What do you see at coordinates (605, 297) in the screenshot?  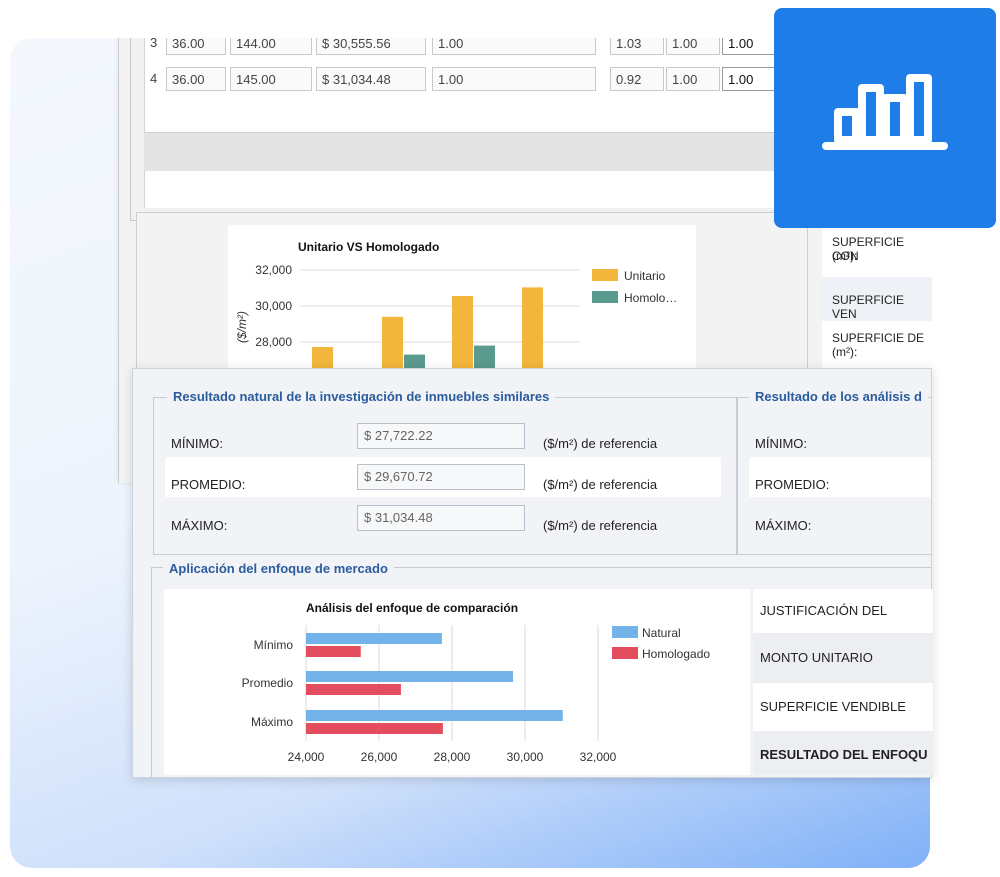 I see `legend-swatch-homologado` at bounding box center [605, 297].